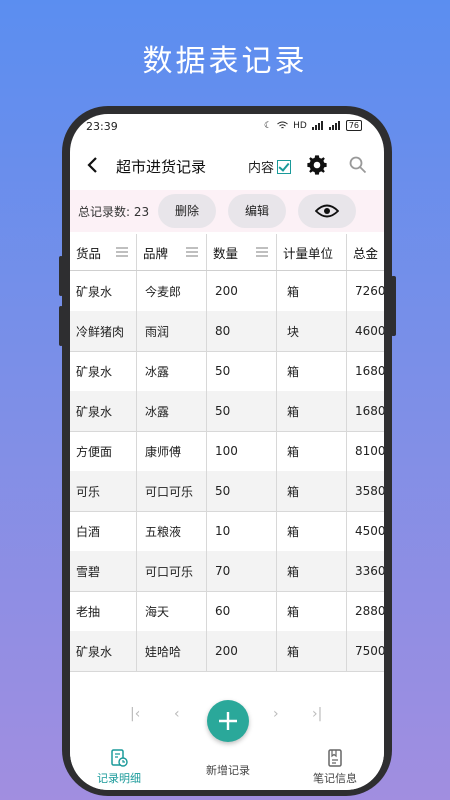  What do you see at coordinates (172, 291) in the screenshot?
I see `table-cell: 今麦郎` at bounding box center [172, 291].